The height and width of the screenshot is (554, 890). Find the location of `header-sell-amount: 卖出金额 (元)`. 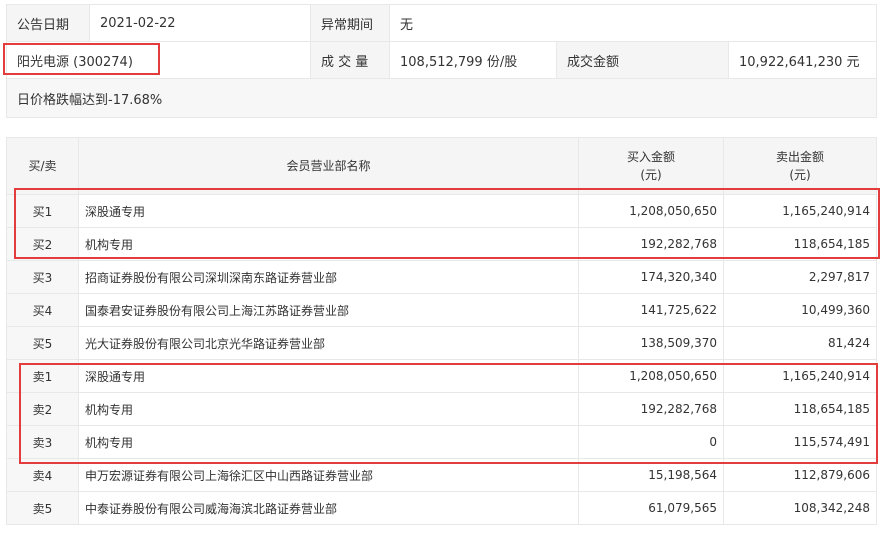

header-sell-amount: 卖出金额 (元) is located at coordinates (800, 166).